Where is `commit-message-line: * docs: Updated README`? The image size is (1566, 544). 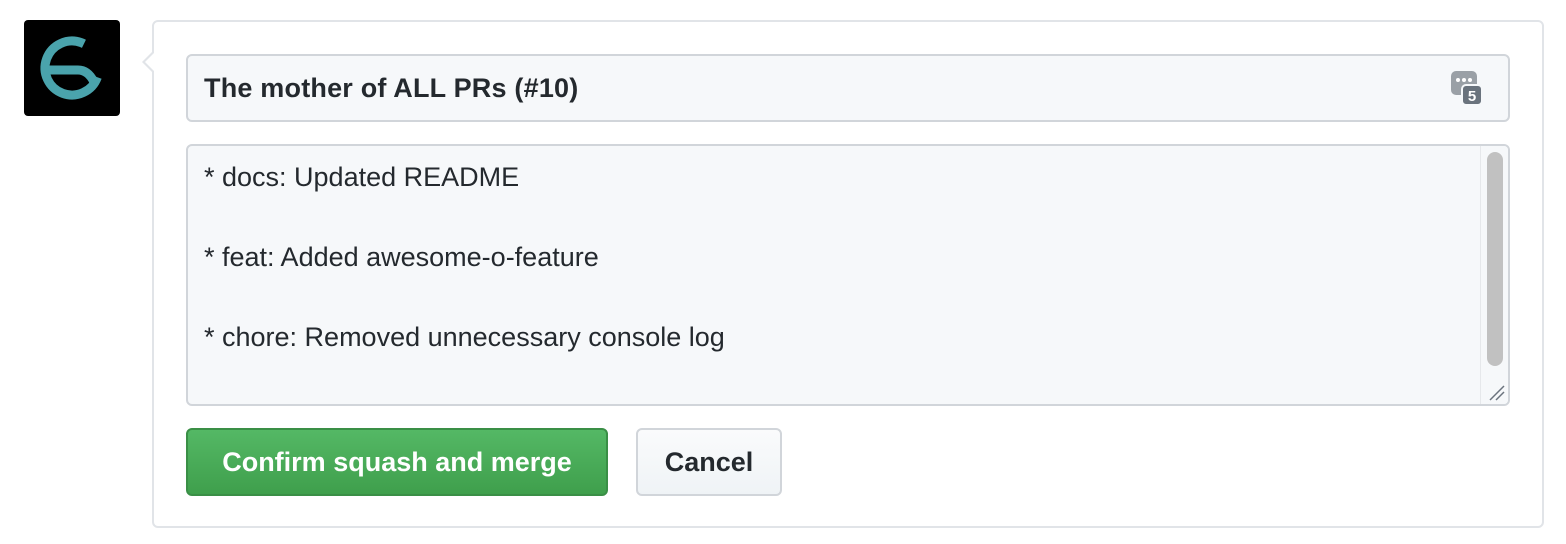 commit-message-line: * docs: Updated README is located at coordinates (362, 177).